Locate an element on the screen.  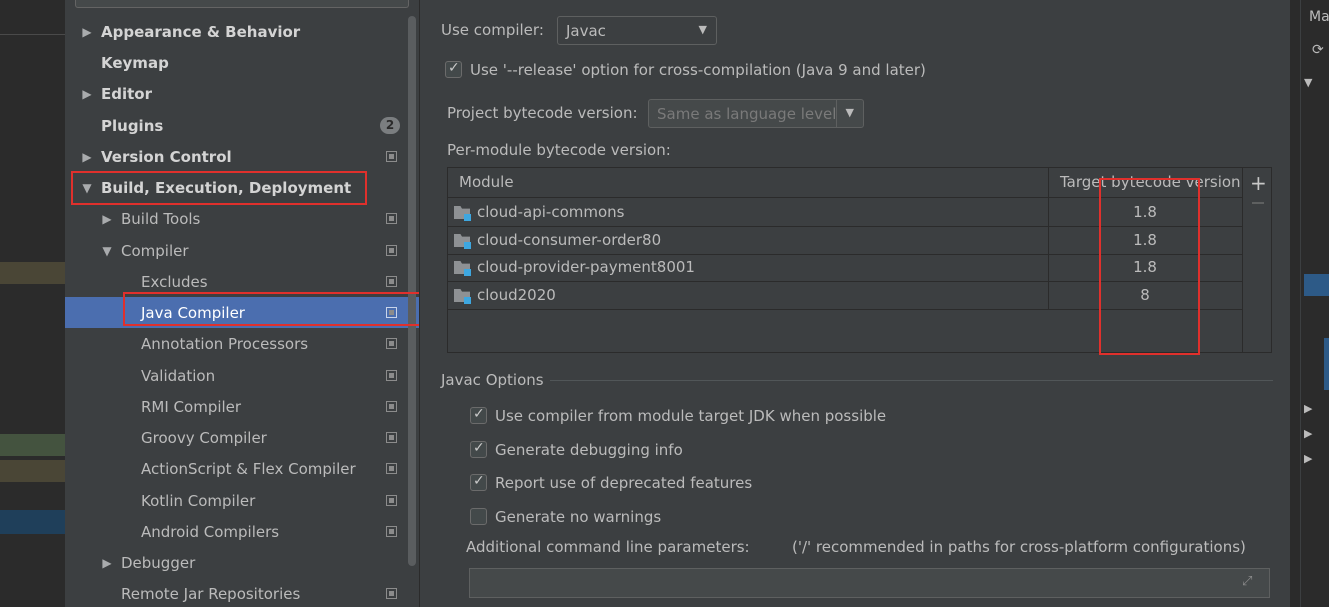
tree-item-appearance-behavior: ▶ Appearance & Behavior is located at coordinates (242, 31).